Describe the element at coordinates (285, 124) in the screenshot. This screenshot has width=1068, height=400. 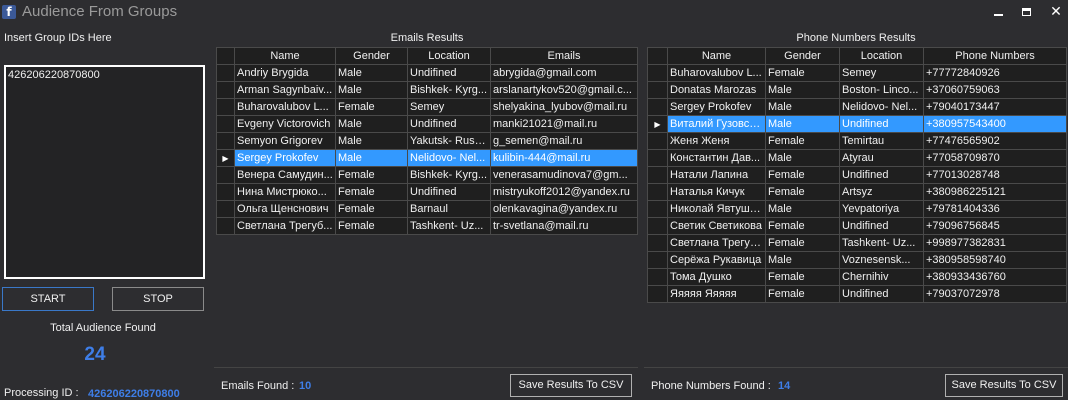
I see `cell-name: Evgeny Victorovich` at that location.